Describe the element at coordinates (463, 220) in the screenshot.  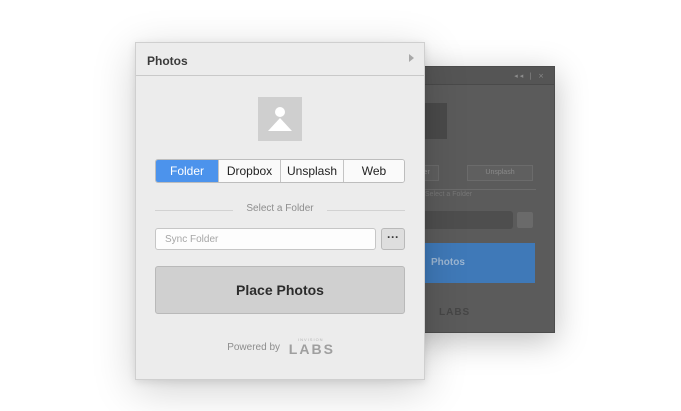
I see `background-sync-field` at that location.